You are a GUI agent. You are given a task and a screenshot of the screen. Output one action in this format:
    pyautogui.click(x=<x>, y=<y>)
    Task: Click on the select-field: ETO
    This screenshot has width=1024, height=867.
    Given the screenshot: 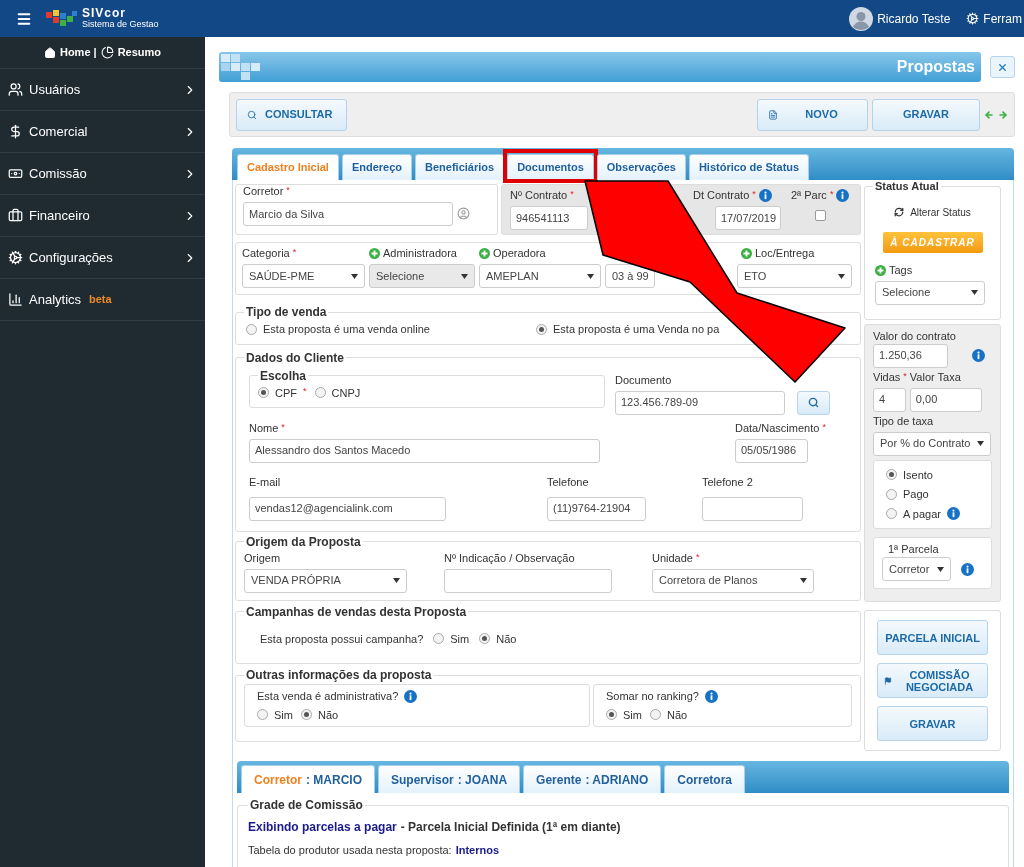 What is the action you would take?
    pyautogui.click(x=794, y=276)
    